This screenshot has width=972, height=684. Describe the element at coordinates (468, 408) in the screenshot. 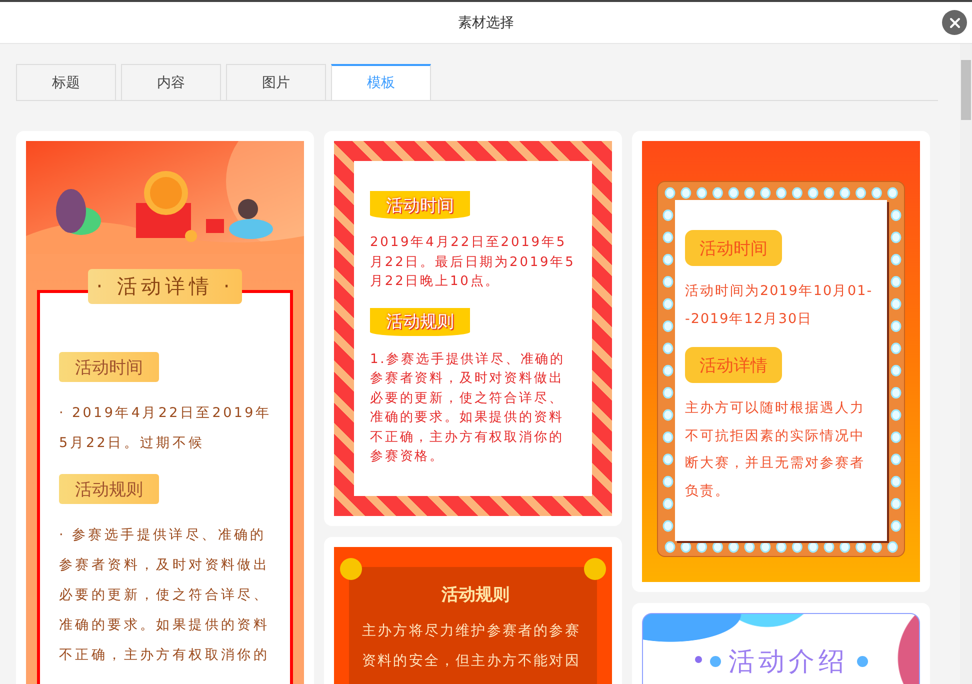

I see `section-text: 1.参赛选手提供详尽、准确的参赛者资料，及时对资料做出必要的更新，使之符合详尽、准确的要求。如果提供的资料不正确，主办方有权取消你的参赛资格。` at that location.